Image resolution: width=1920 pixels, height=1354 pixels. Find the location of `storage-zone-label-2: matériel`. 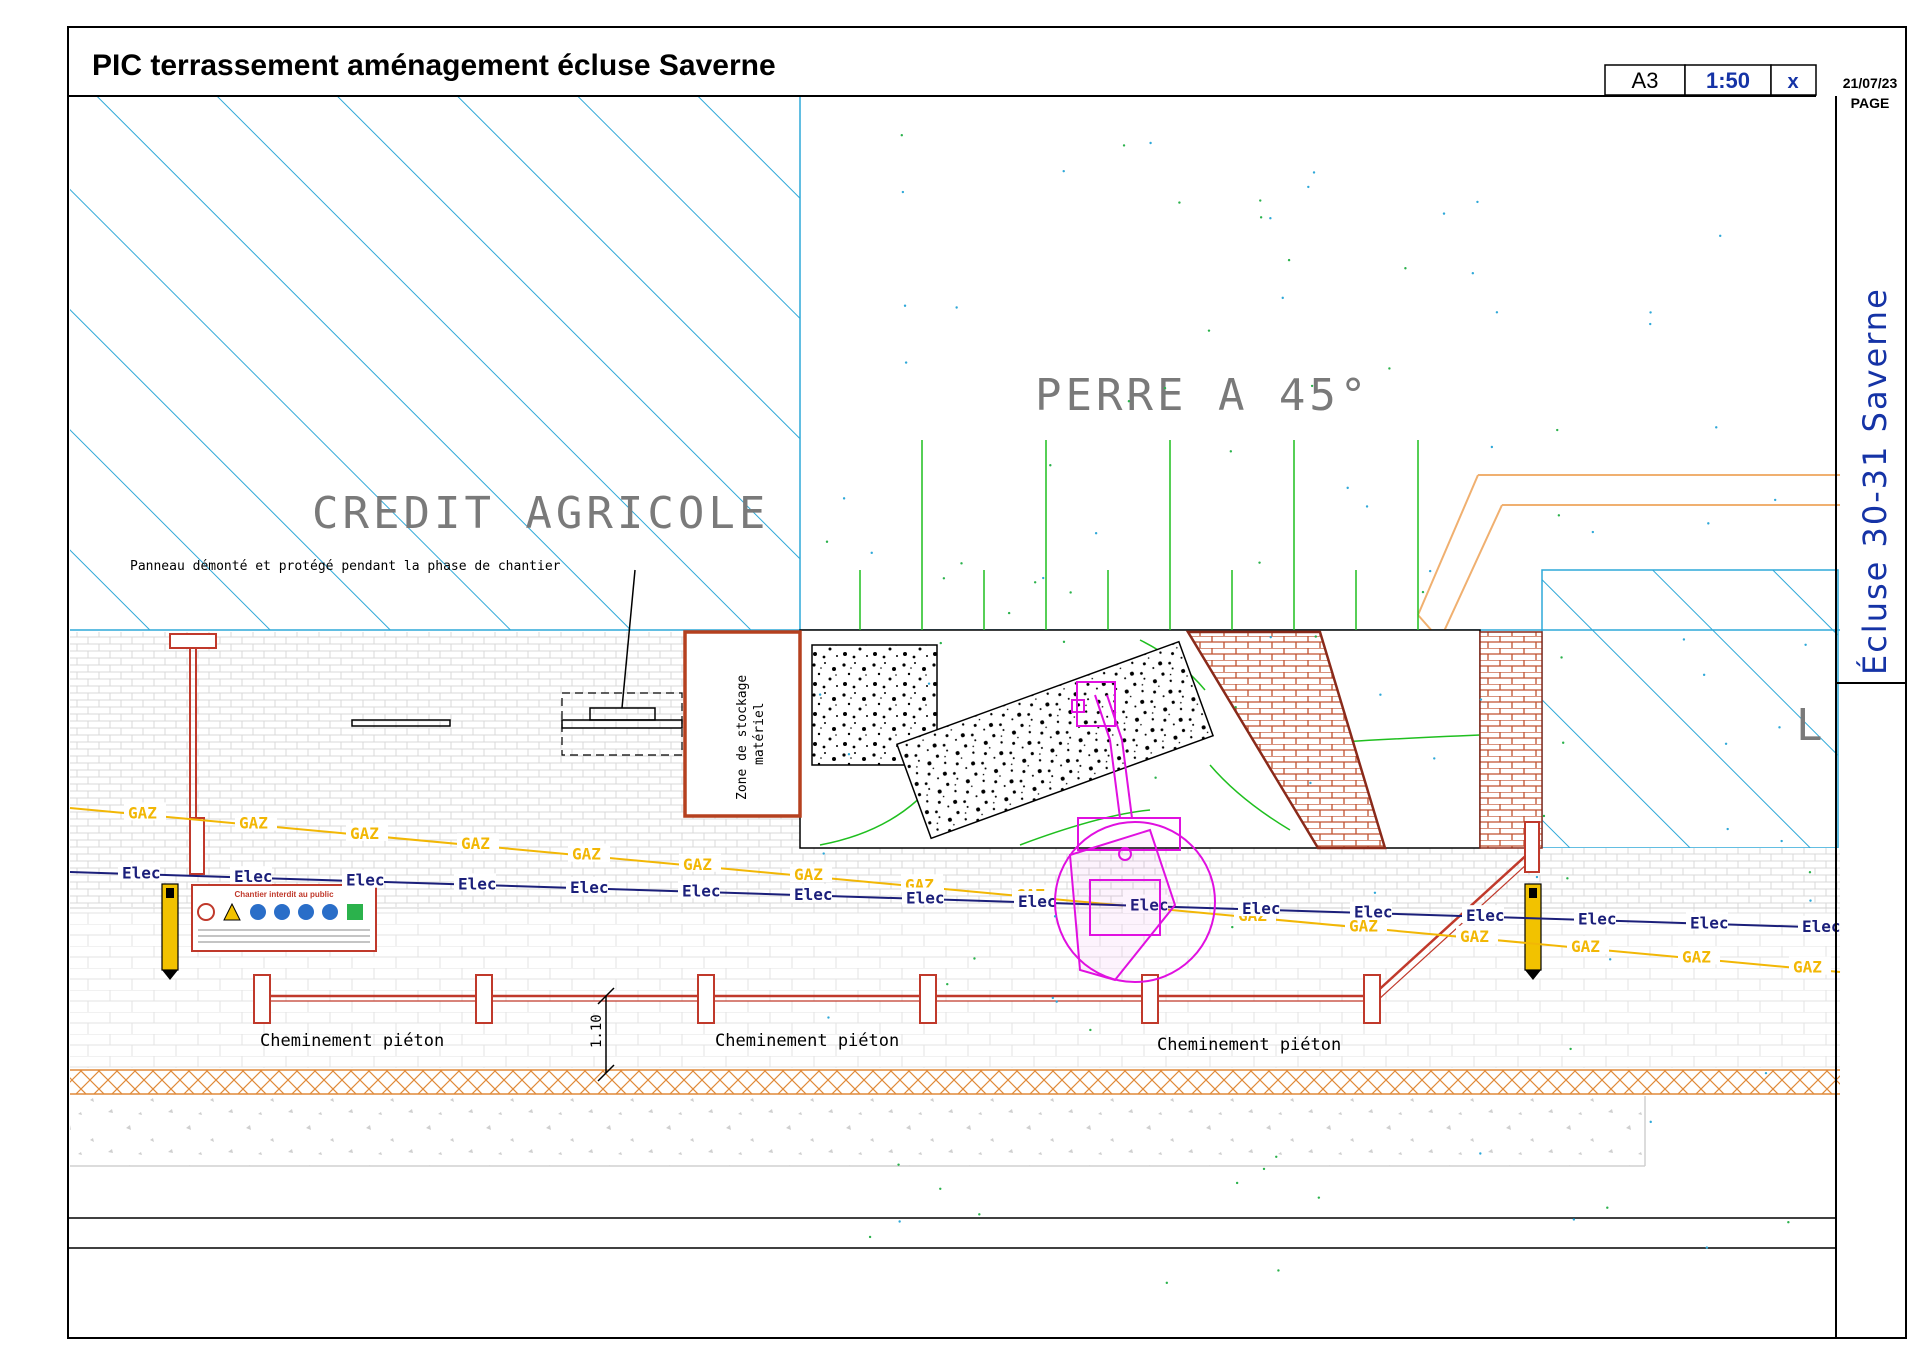

storage-zone-label-2: matériel is located at coordinates (759, 733).